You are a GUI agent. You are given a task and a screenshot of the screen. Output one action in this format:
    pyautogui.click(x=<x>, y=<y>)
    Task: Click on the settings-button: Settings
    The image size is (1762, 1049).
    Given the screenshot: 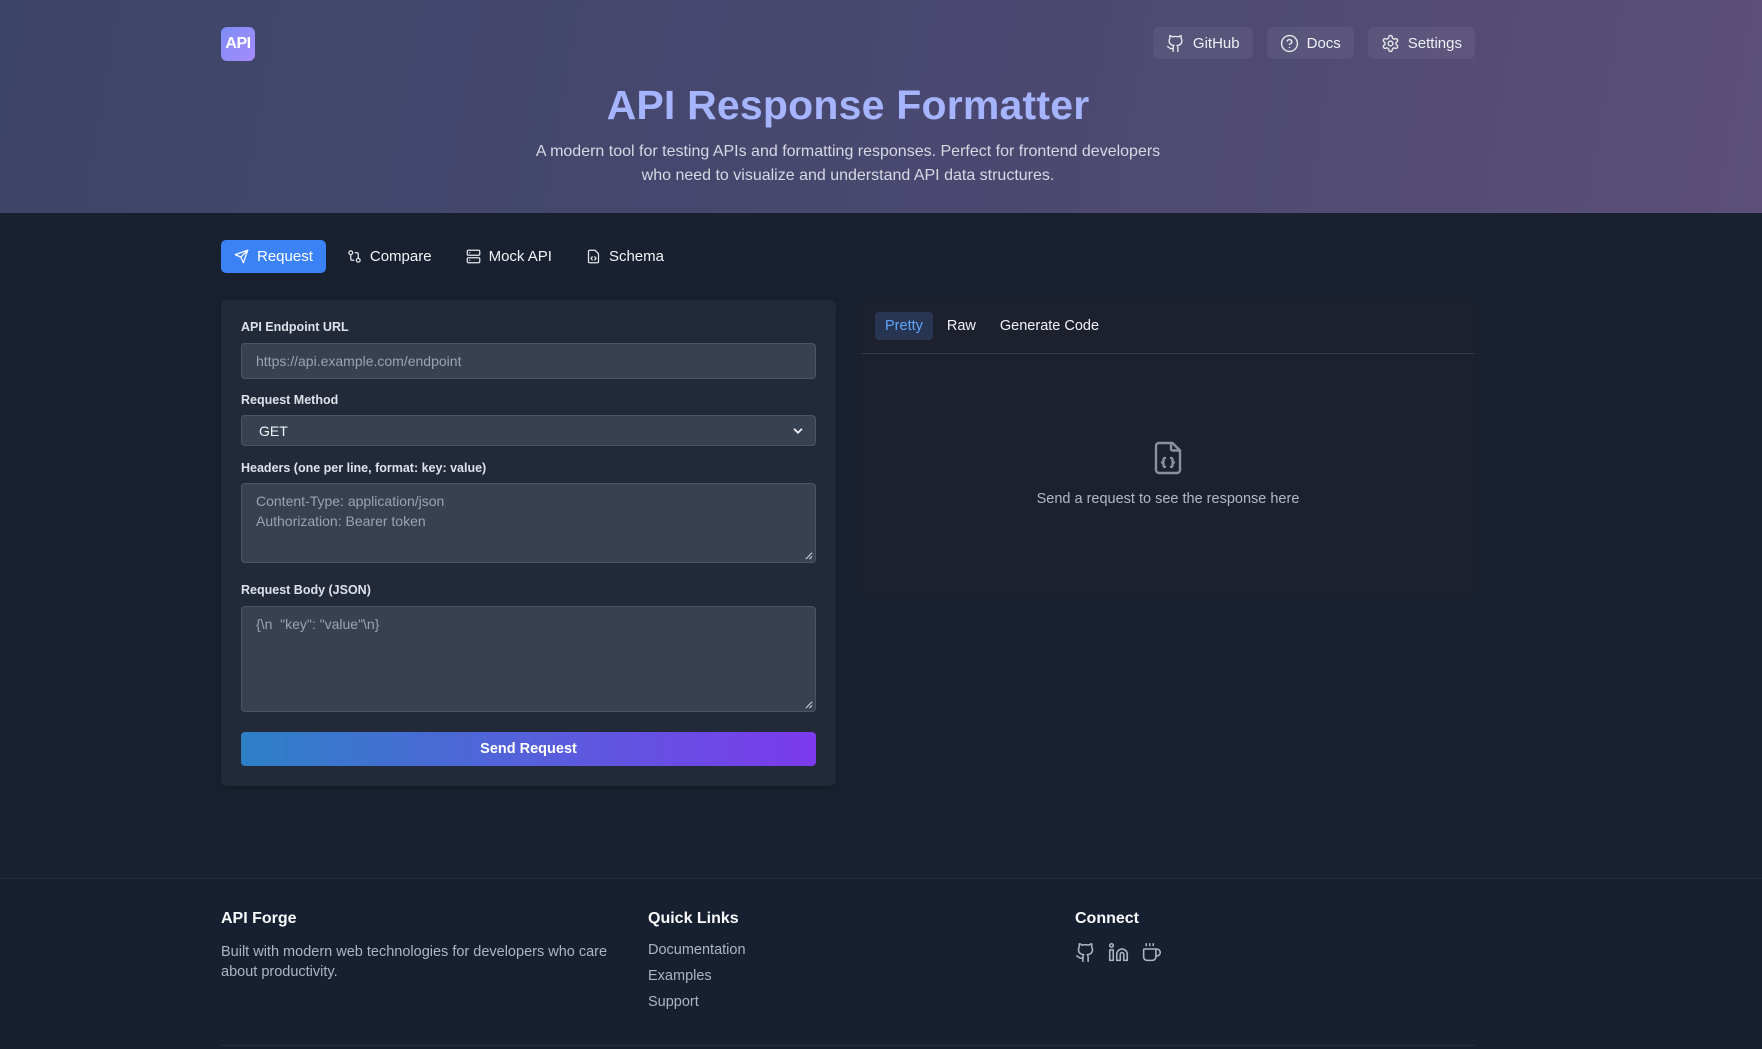 What is the action you would take?
    pyautogui.click(x=1421, y=43)
    